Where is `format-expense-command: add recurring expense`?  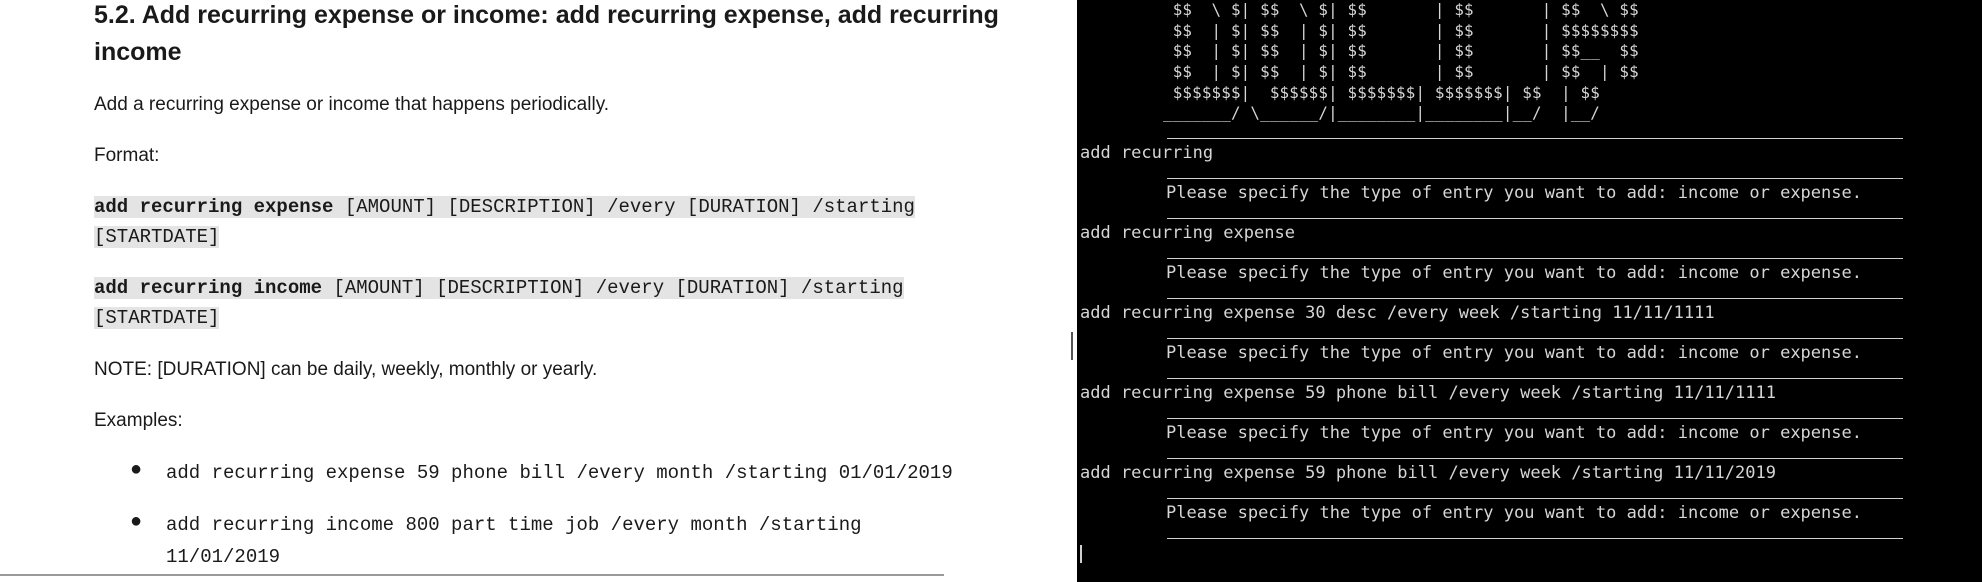 format-expense-command: add recurring expense is located at coordinates (214, 207).